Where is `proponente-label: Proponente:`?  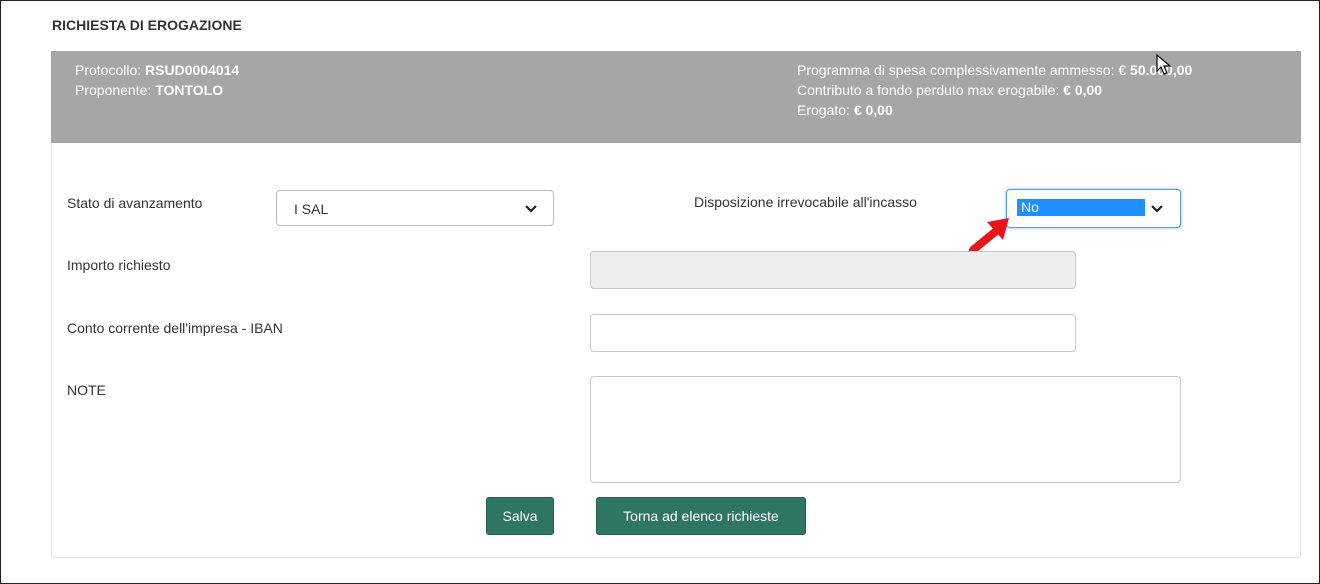
proponente-label: Proponente: is located at coordinates (113, 90).